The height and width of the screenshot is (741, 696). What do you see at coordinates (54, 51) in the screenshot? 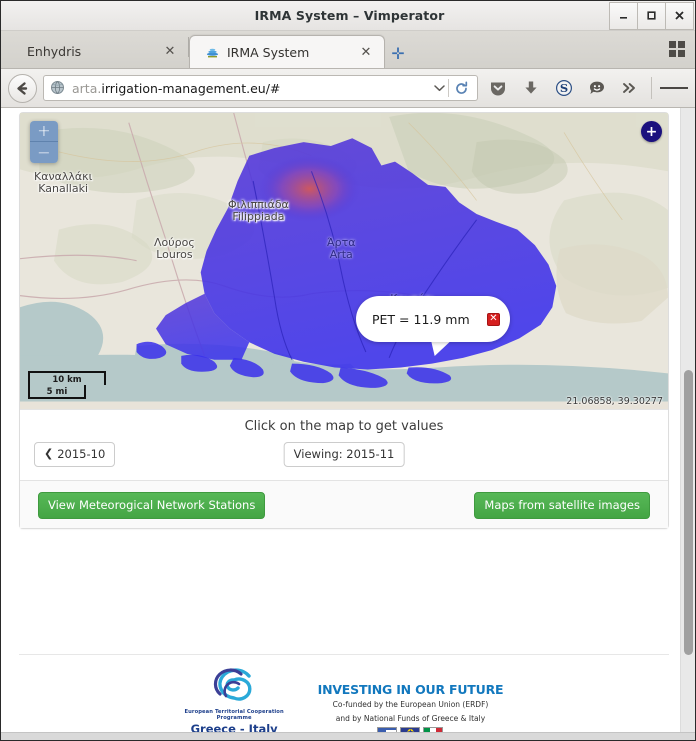
I see `tab-label: Enhydris` at bounding box center [54, 51].